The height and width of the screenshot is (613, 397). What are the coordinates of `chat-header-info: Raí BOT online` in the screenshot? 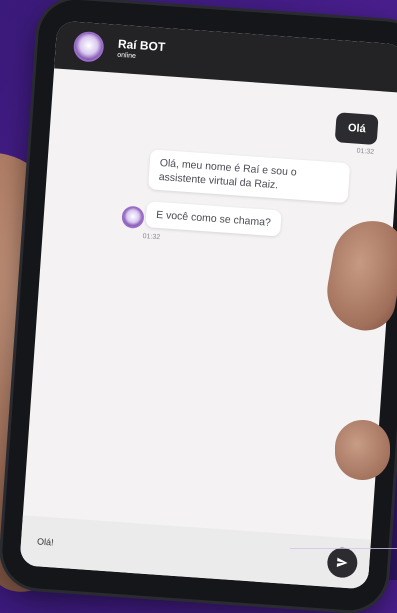 It's located at (141, 50).